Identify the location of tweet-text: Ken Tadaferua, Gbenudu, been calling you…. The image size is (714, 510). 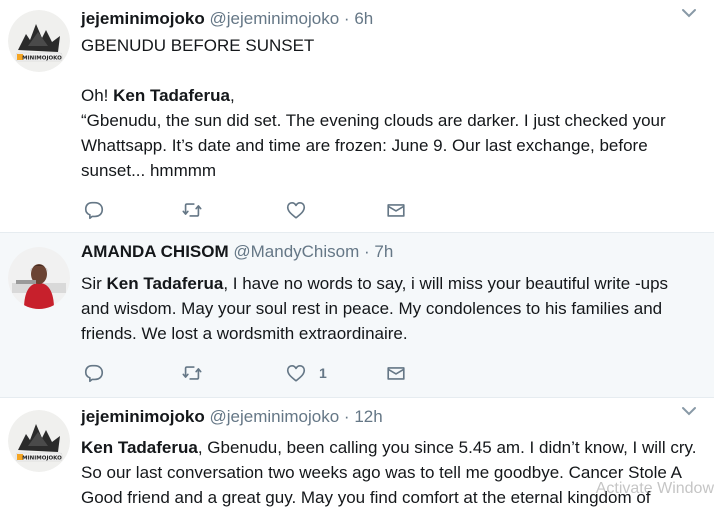
(397, 472).